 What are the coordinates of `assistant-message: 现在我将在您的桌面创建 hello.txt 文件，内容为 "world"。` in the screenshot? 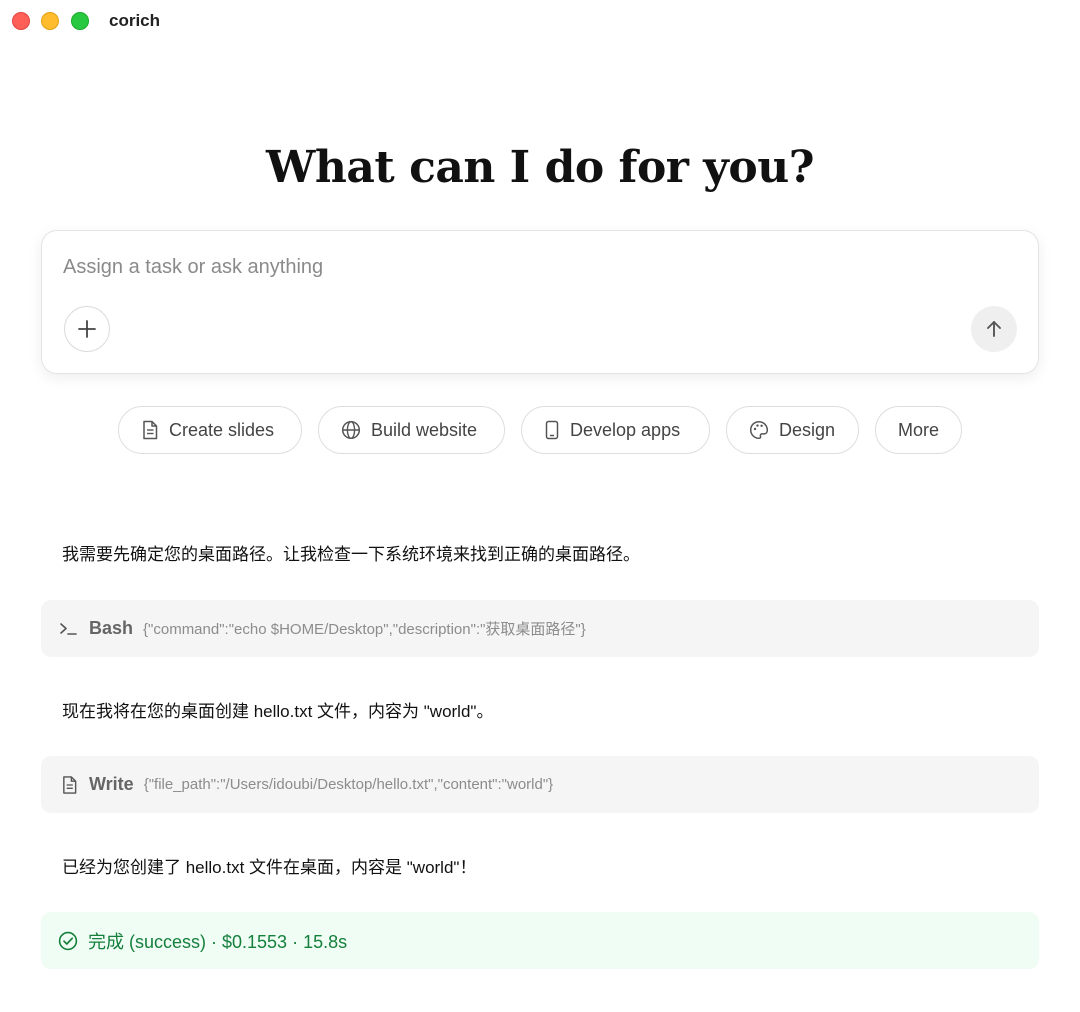 It's located at (278, 711).